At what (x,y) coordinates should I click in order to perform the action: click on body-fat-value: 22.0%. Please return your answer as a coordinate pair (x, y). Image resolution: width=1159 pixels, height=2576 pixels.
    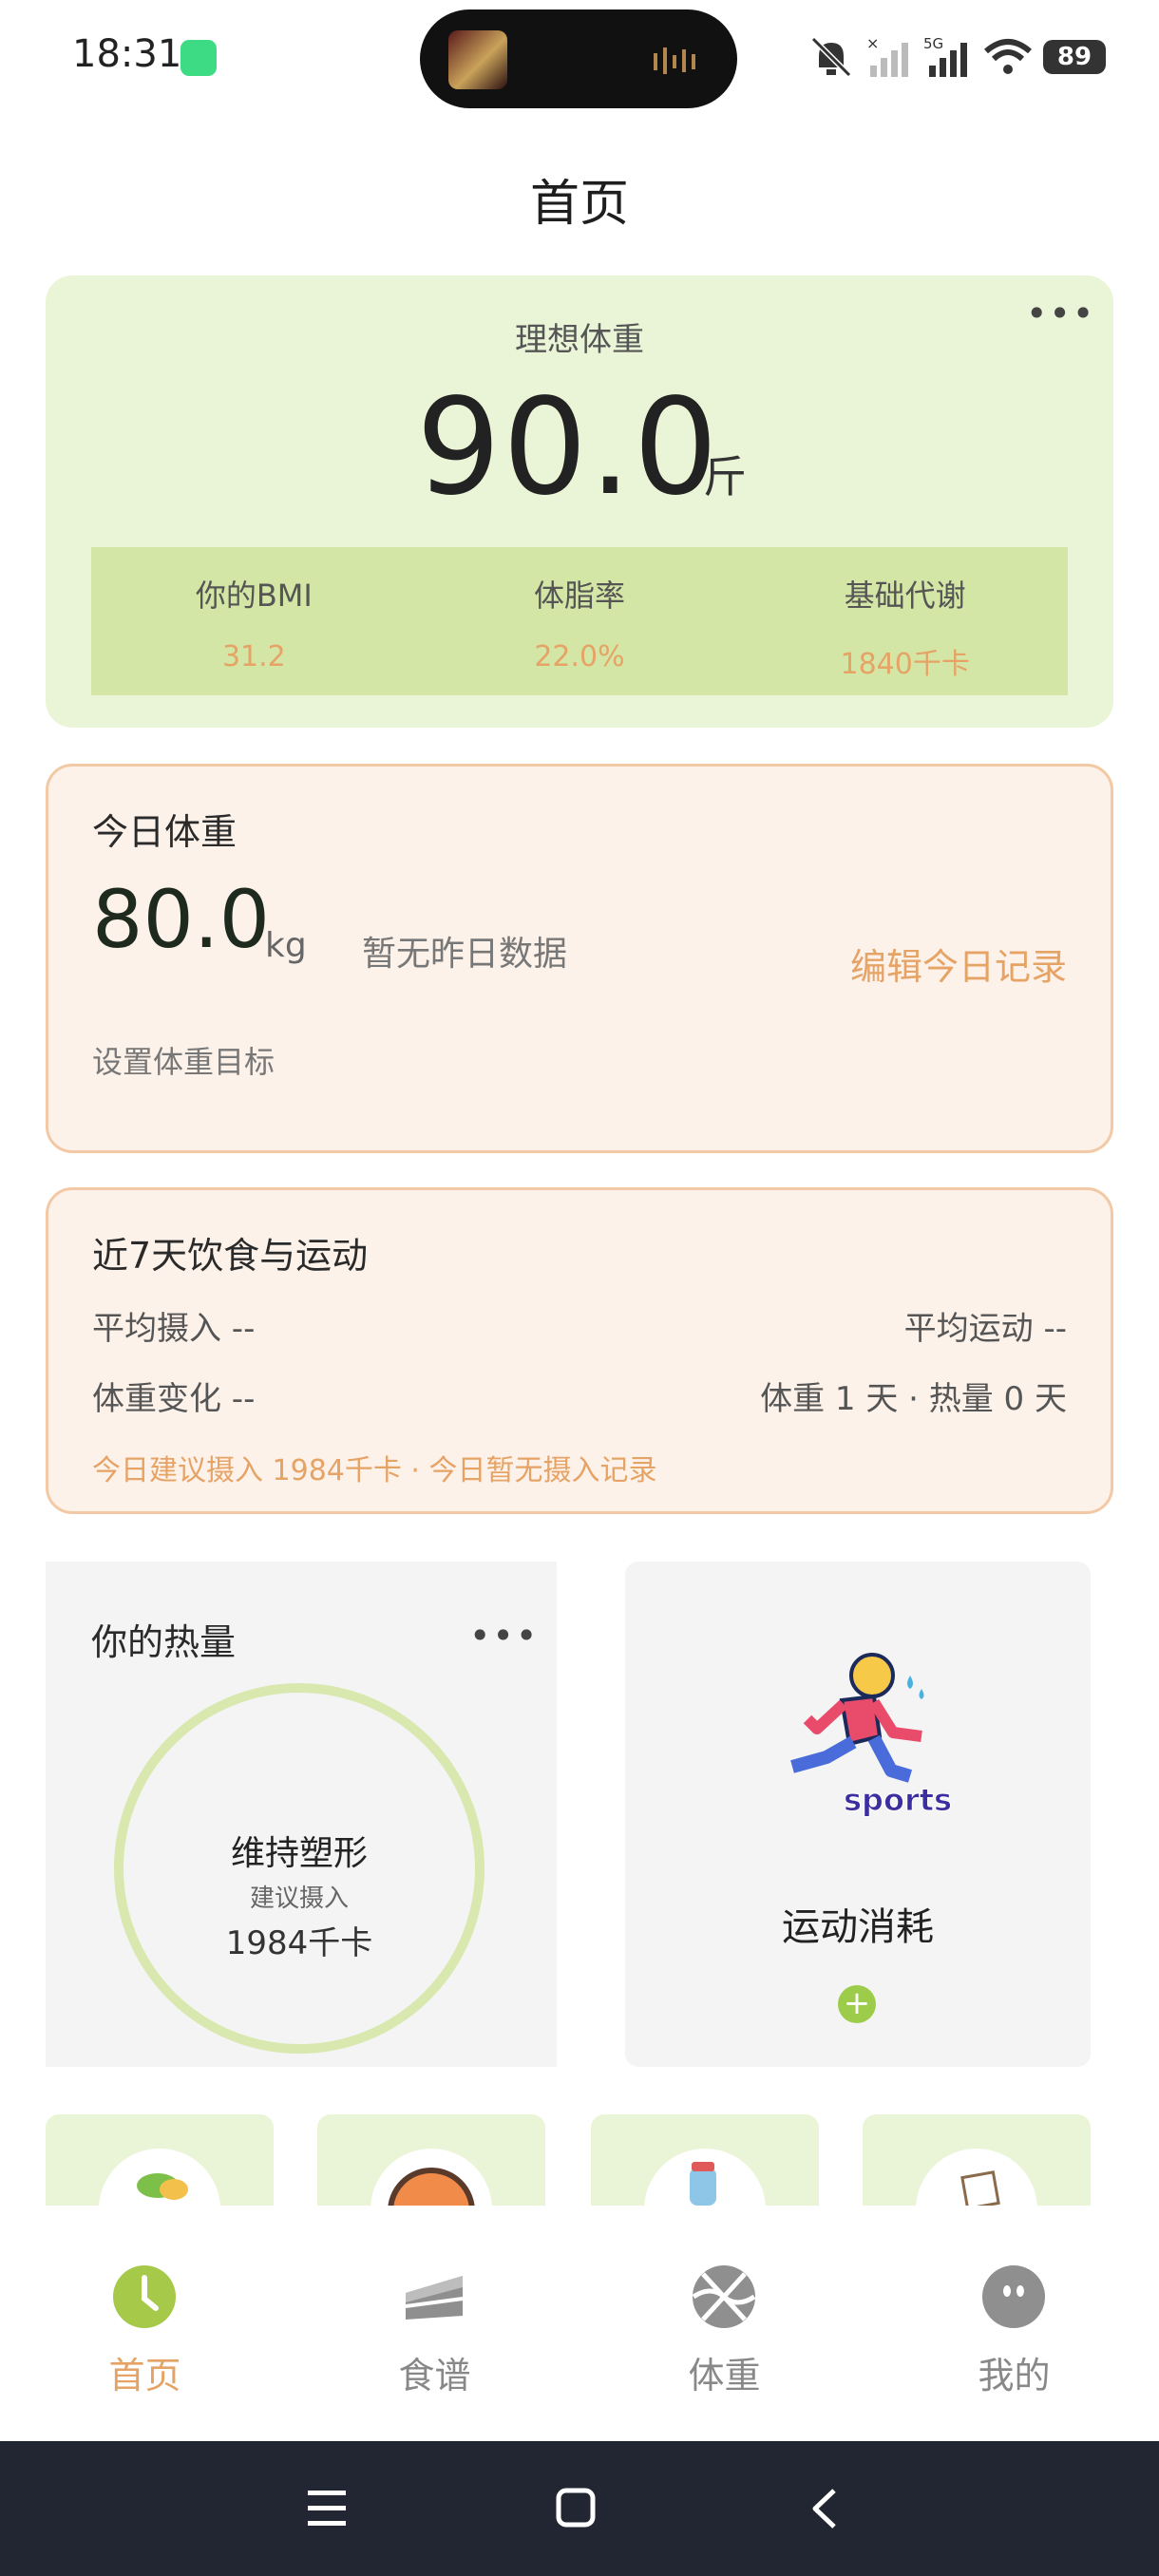
    Looking at the image, I should click on (579, 656).